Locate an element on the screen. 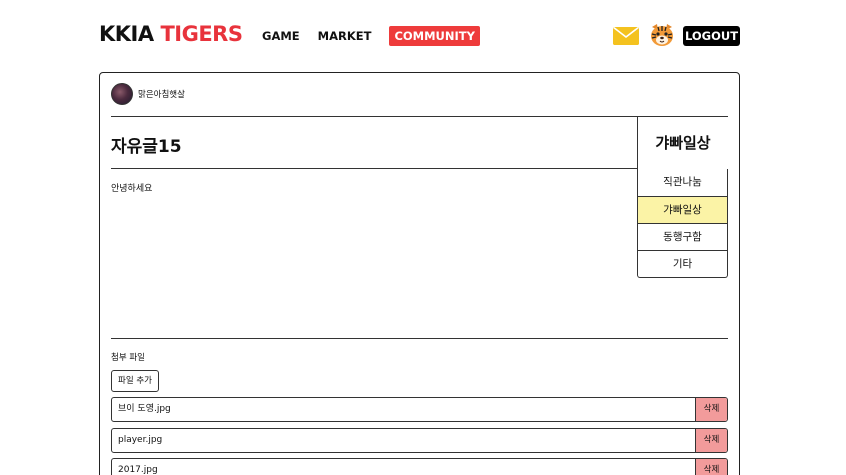  divider-title is located at coordinates (374, 168).